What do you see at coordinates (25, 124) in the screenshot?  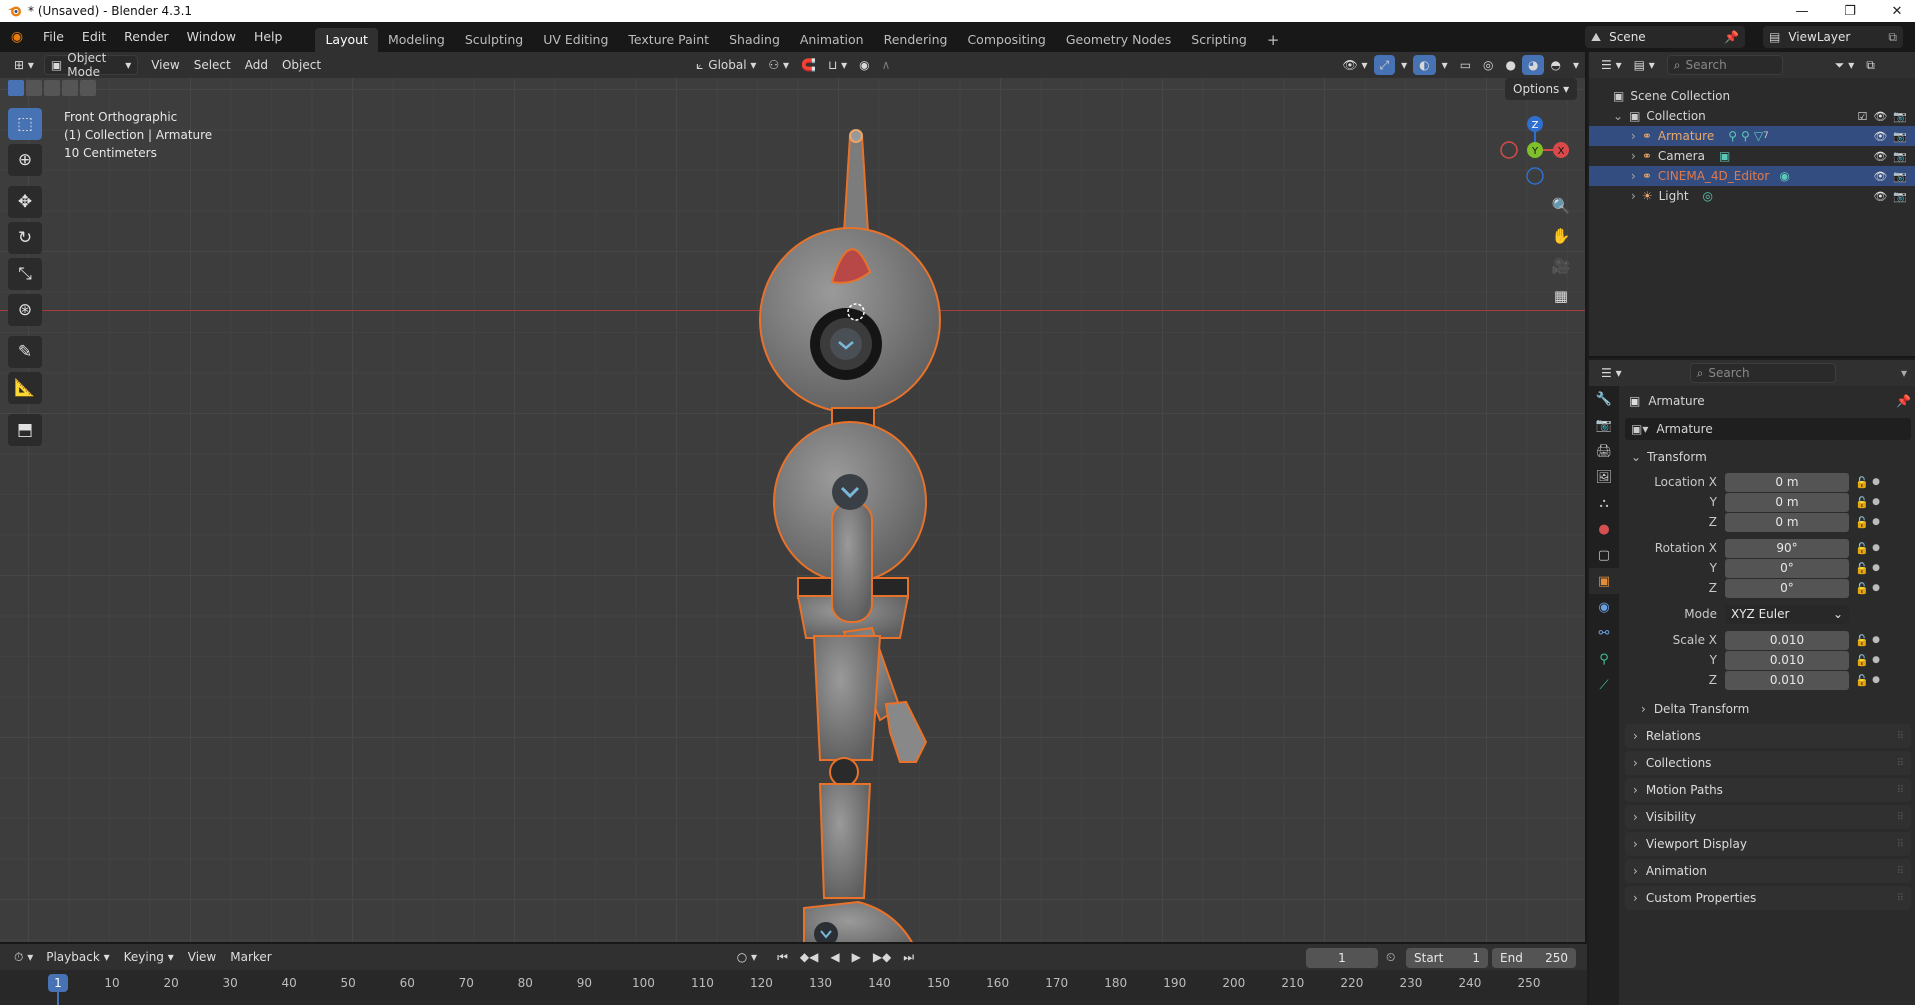 I see `select-box-tool: ⬚` at bounding box center [25, 124].